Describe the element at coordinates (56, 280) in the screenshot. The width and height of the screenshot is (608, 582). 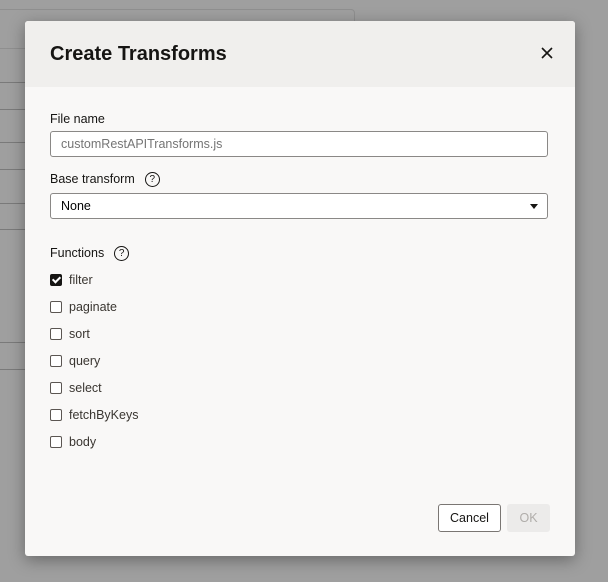
I see `checkbox-checked` at that location.